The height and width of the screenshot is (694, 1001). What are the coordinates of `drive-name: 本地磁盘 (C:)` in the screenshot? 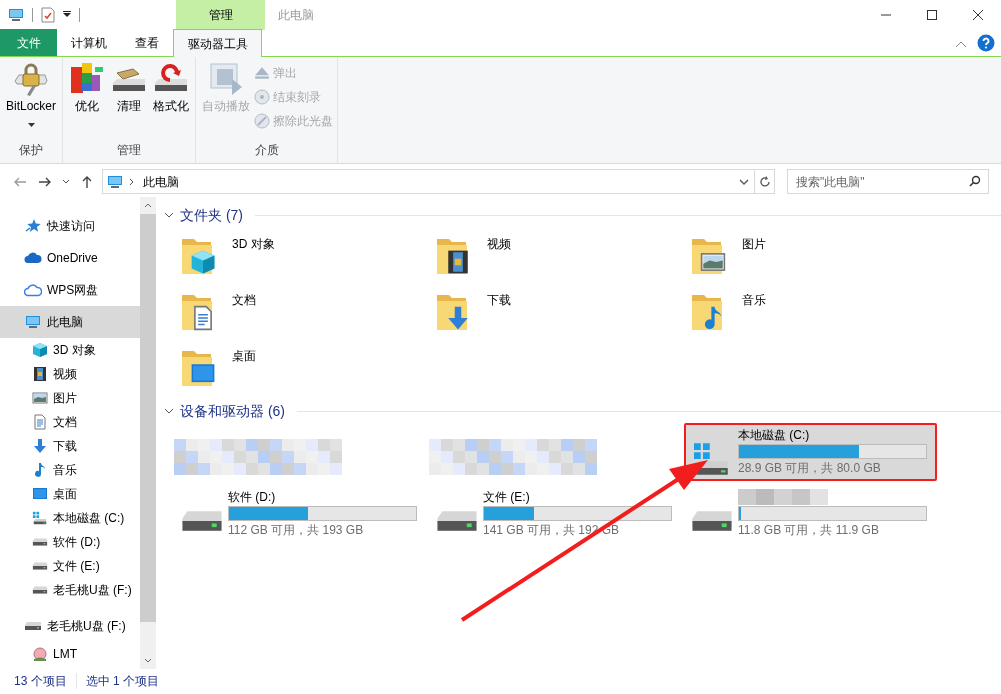 It's located at (774, 435).